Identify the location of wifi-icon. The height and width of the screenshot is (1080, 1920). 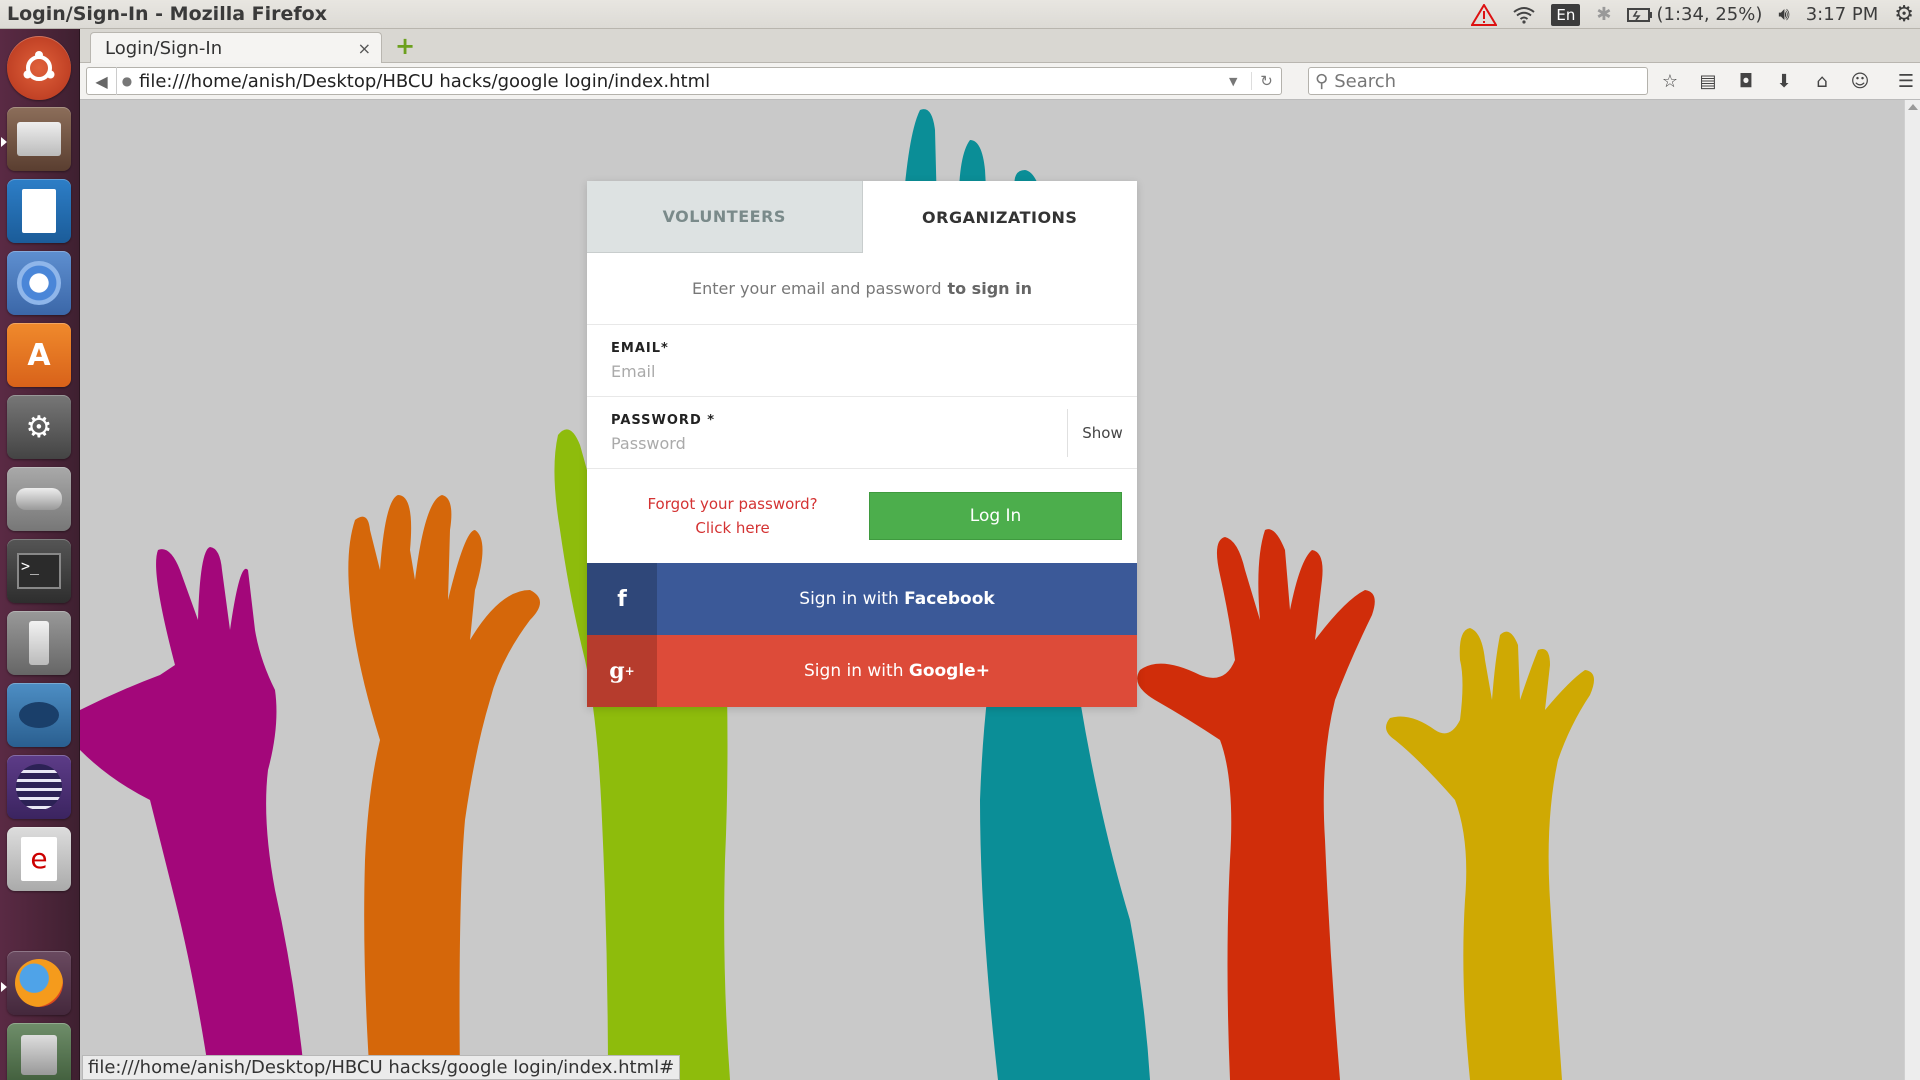
(1524, 14).